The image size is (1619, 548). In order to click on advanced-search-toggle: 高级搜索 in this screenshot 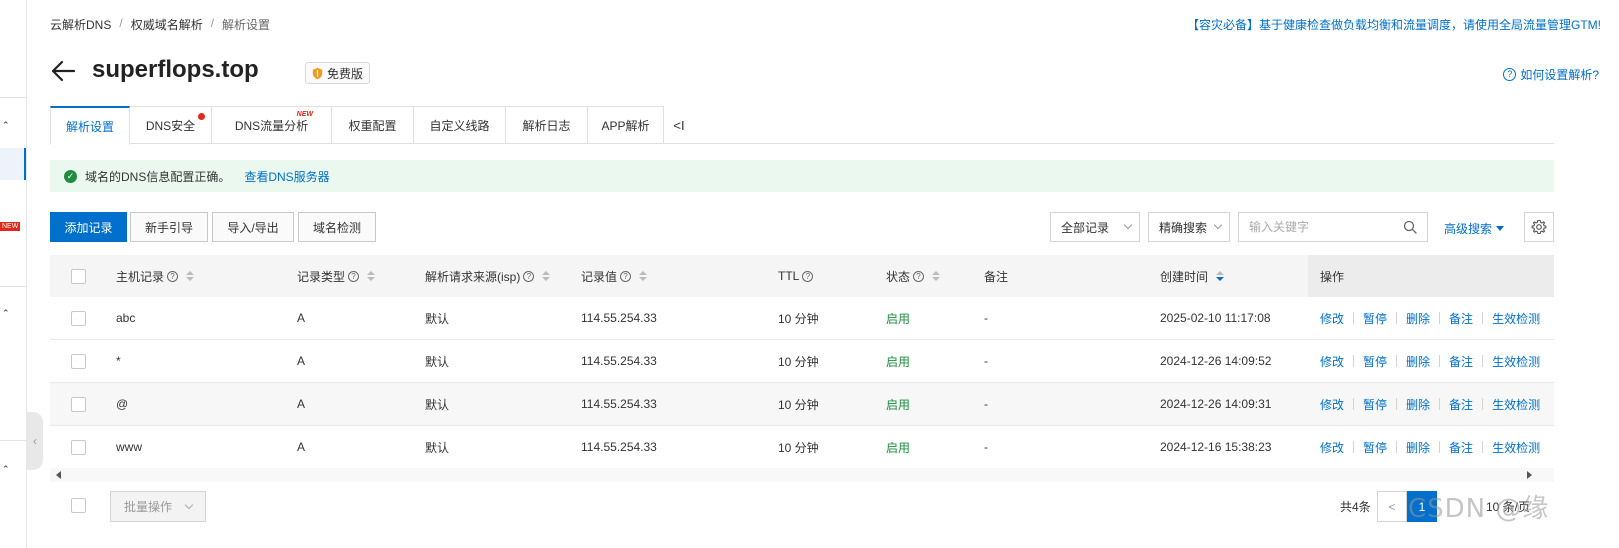, I will do `click(1474, 228)`.